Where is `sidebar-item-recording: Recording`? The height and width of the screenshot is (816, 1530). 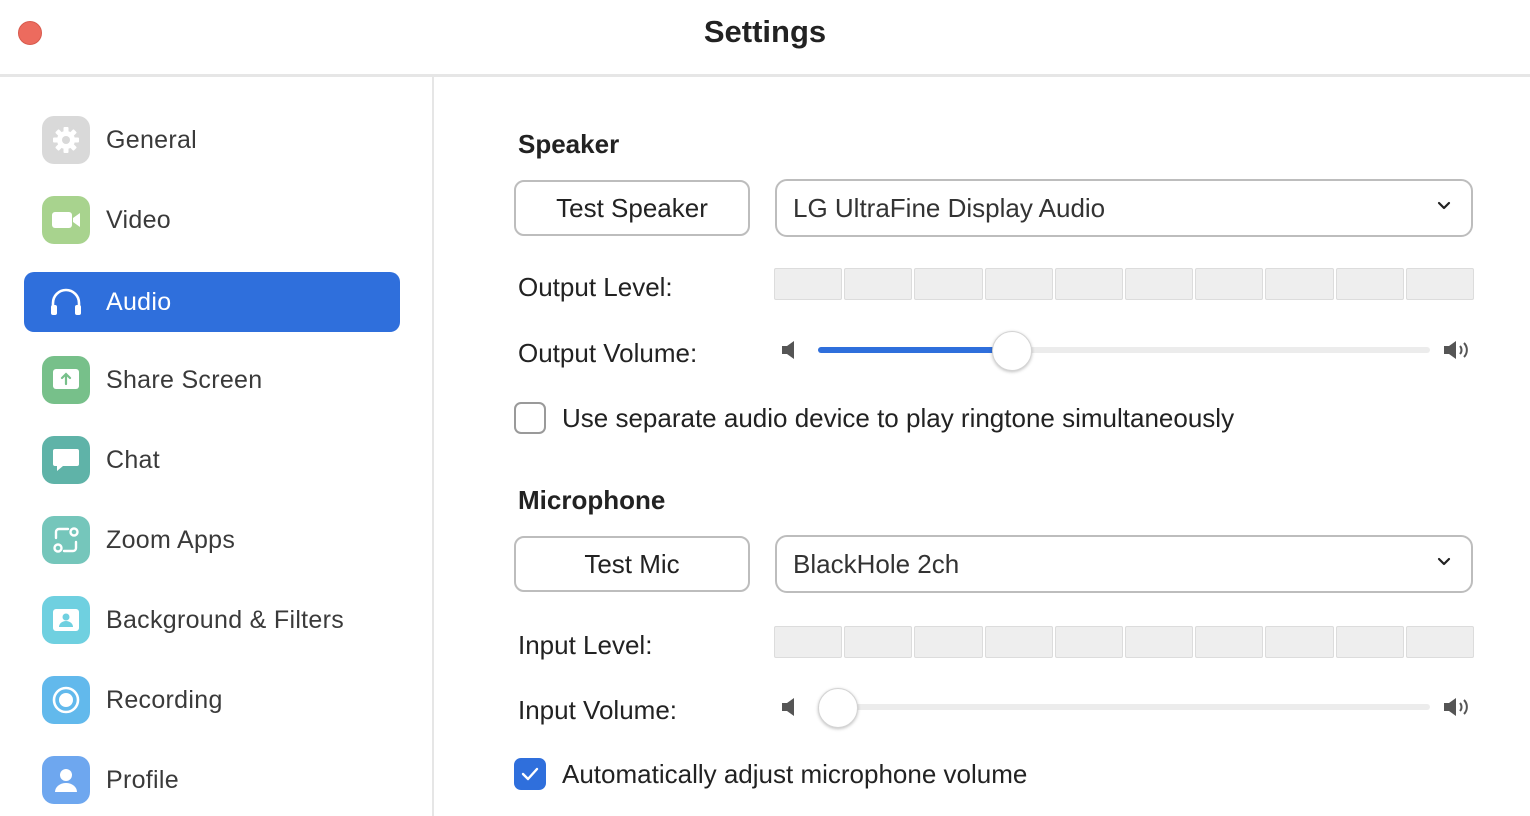
sidebar-item-recording: Recording is located at coordinates (212, 700).